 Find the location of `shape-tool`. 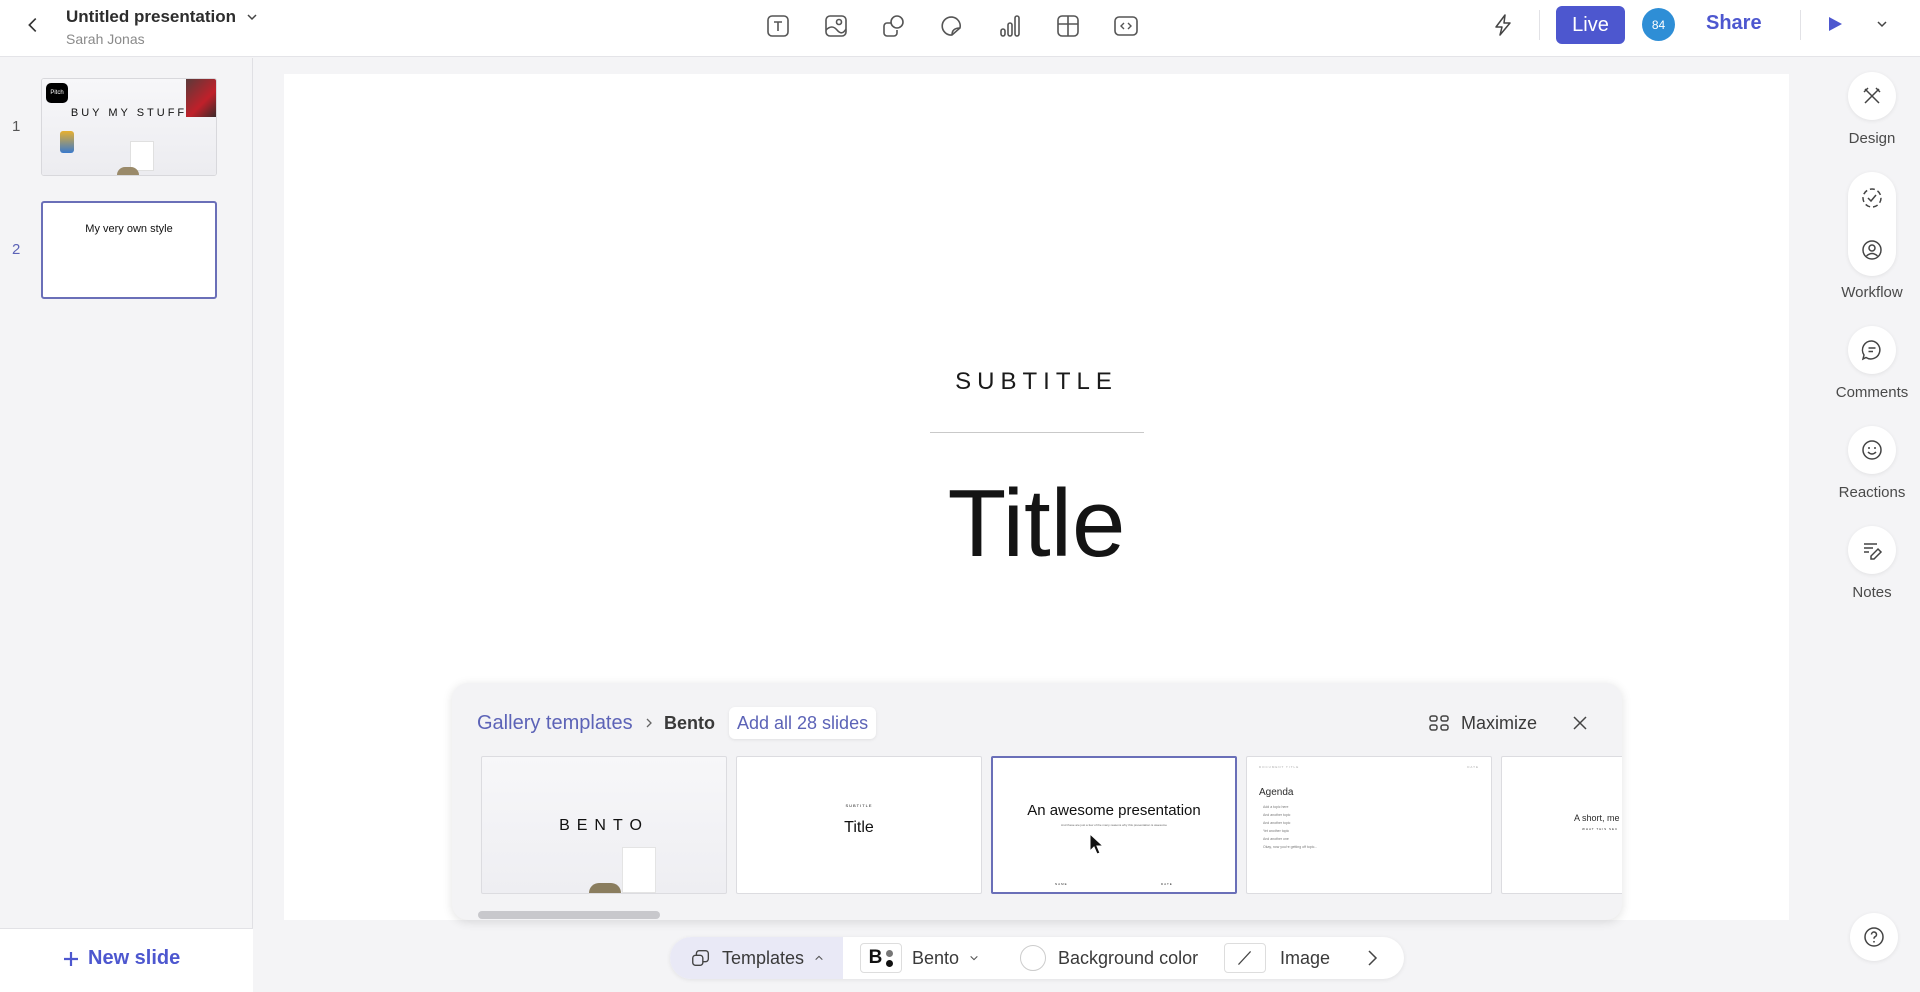

shape-tool is located at coordinates (894, 26).